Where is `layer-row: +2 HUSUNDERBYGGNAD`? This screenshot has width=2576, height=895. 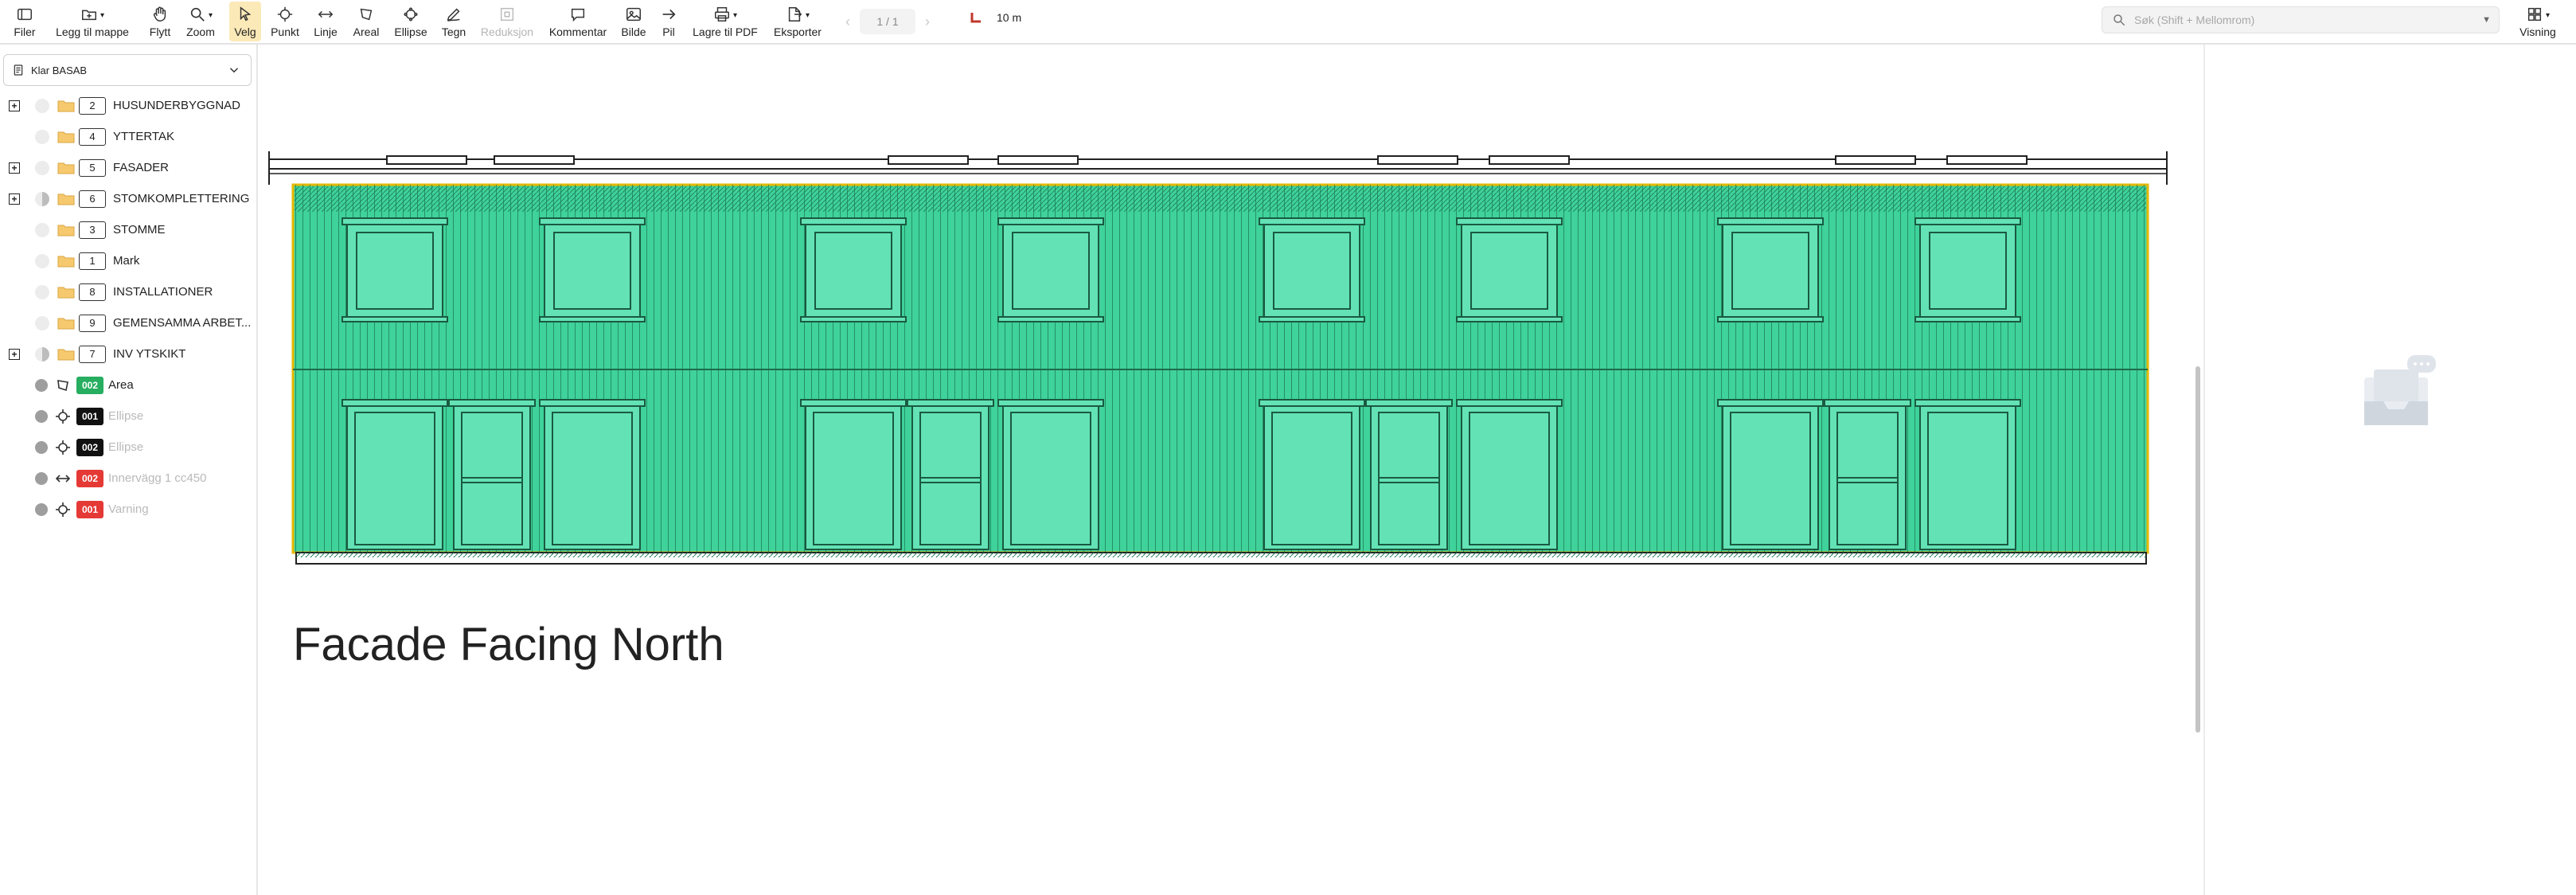
layer-row: +2 HUSUNDERBYGGNAD is located at coordinates (128, 105).